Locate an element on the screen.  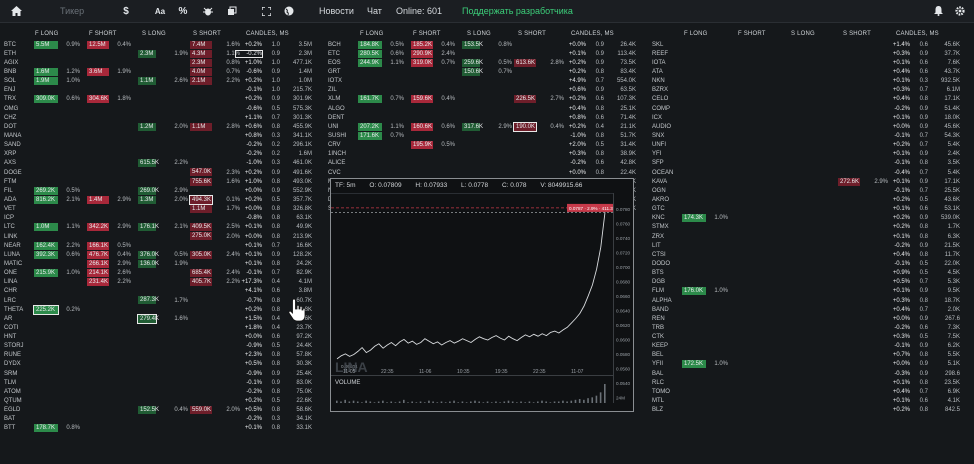
ticker-row: STORJ -0.9% 0.5 24.4K is located at coordinates (164, 346).